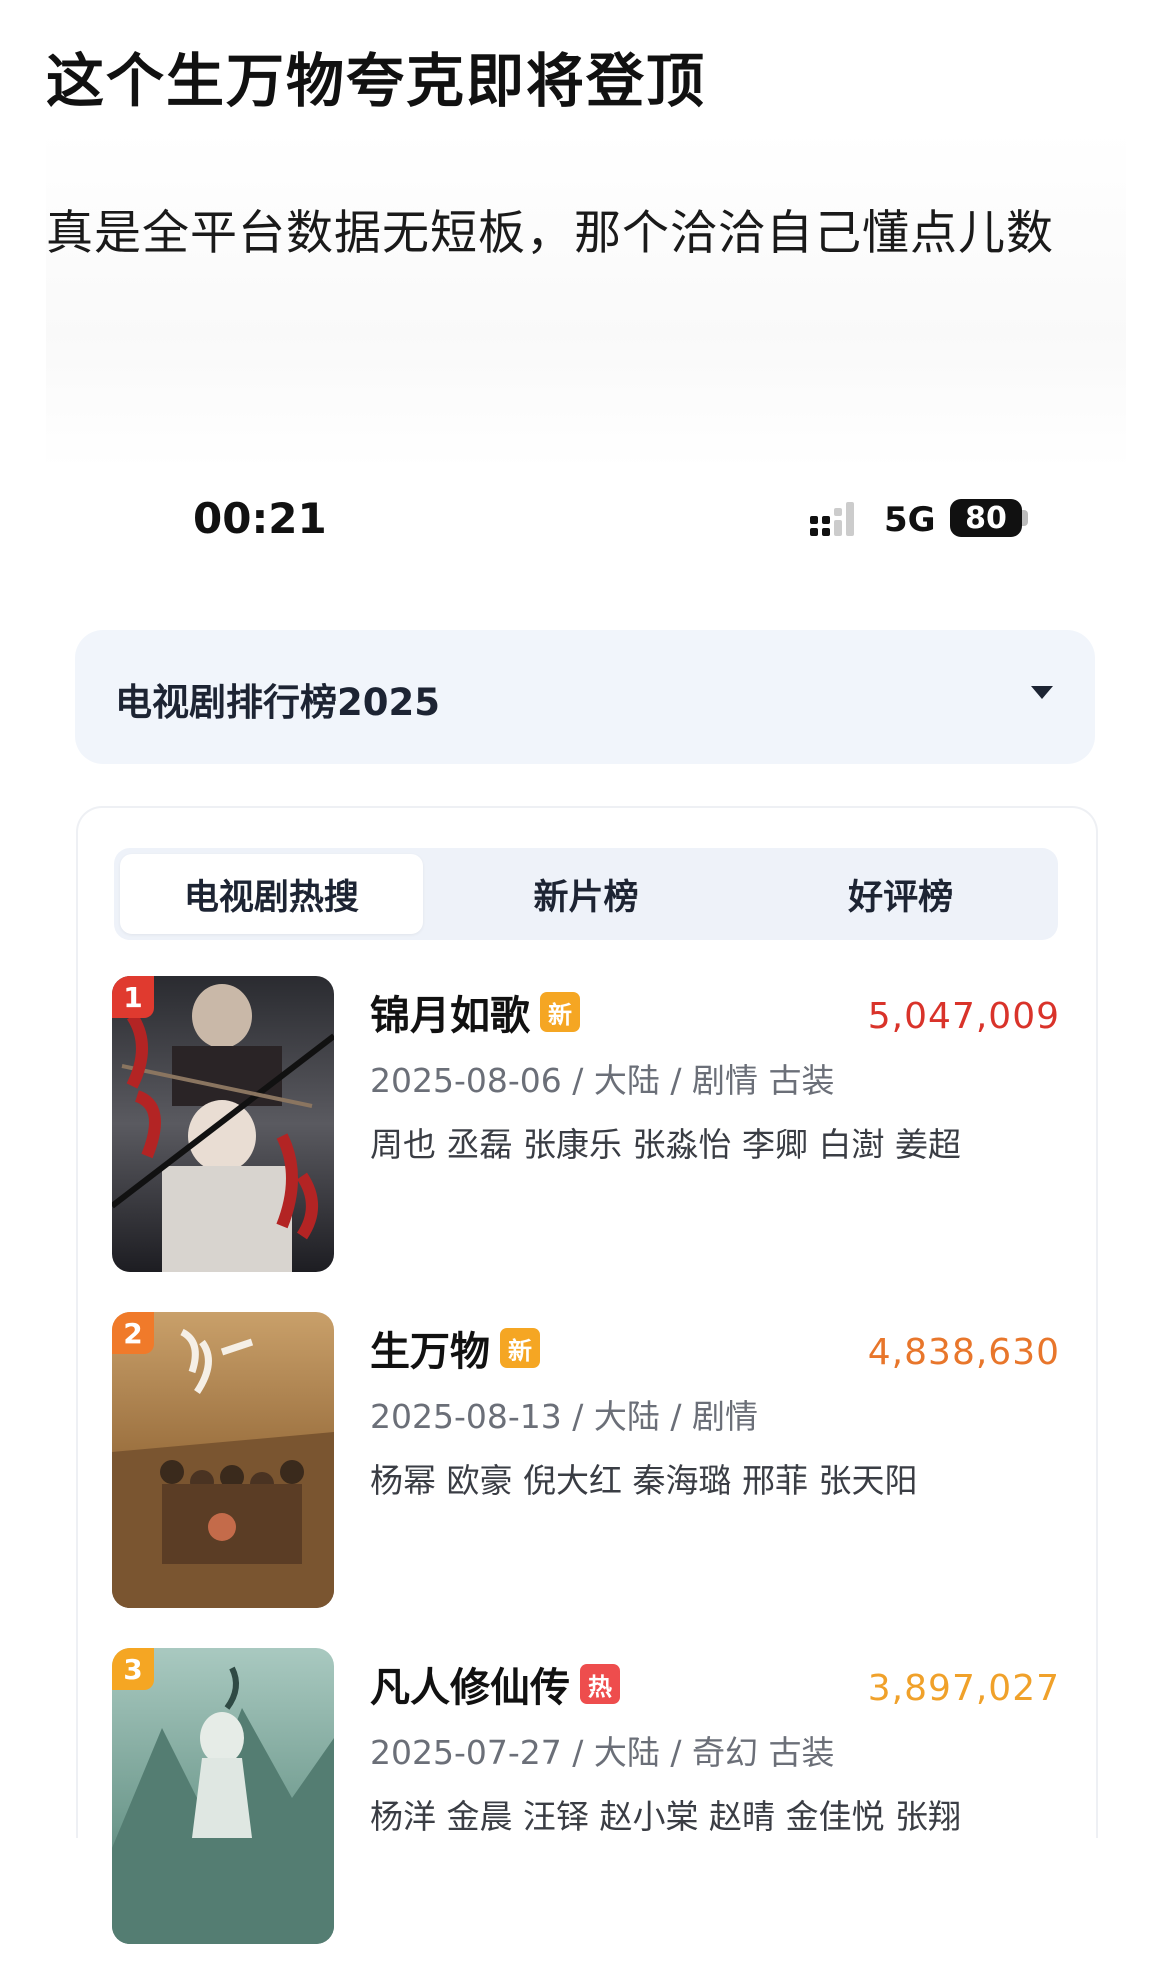 The width and height of the screenshot is (1170, 1984). Describe the element at coordinates (376, 81) in the screenshot. I see `post-title: 这个生万物夸克即将登顶` at that location.